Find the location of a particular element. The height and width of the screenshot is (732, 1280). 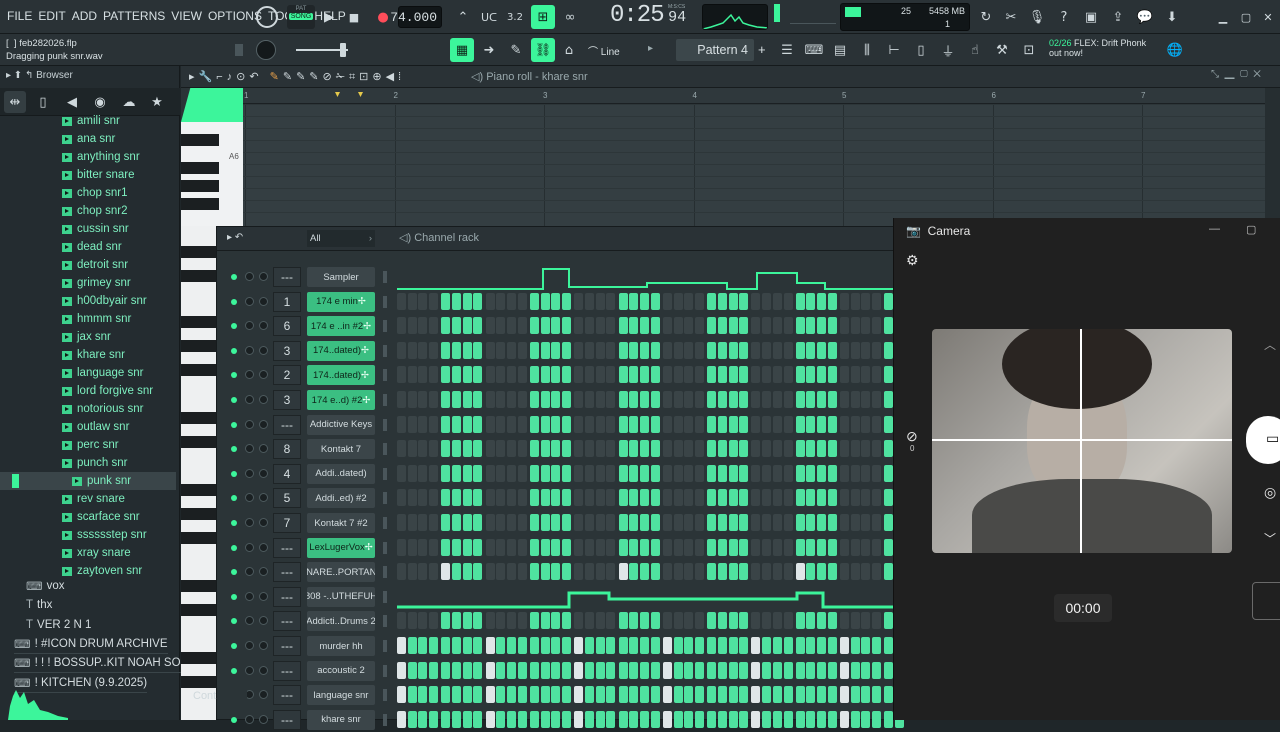

mixer-track-number: --- is located at coordinates (287, 596).